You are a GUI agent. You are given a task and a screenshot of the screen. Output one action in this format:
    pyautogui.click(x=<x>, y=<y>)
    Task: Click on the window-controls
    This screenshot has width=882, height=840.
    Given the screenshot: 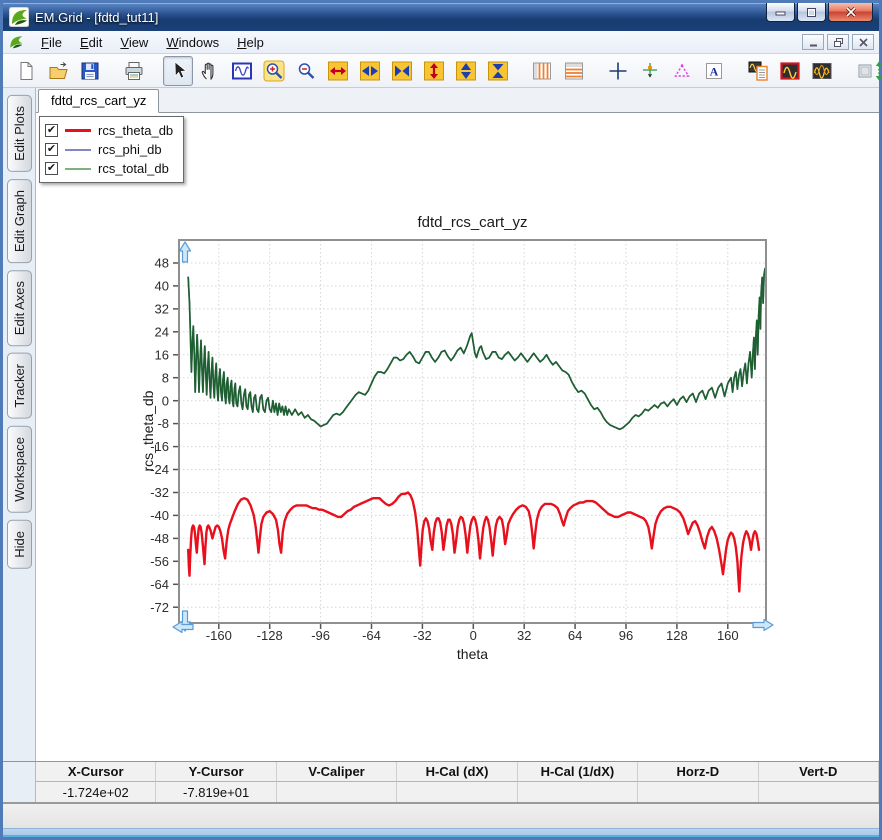 What is the action you would take?
    pyautogui.click(x=818, y=12)
    